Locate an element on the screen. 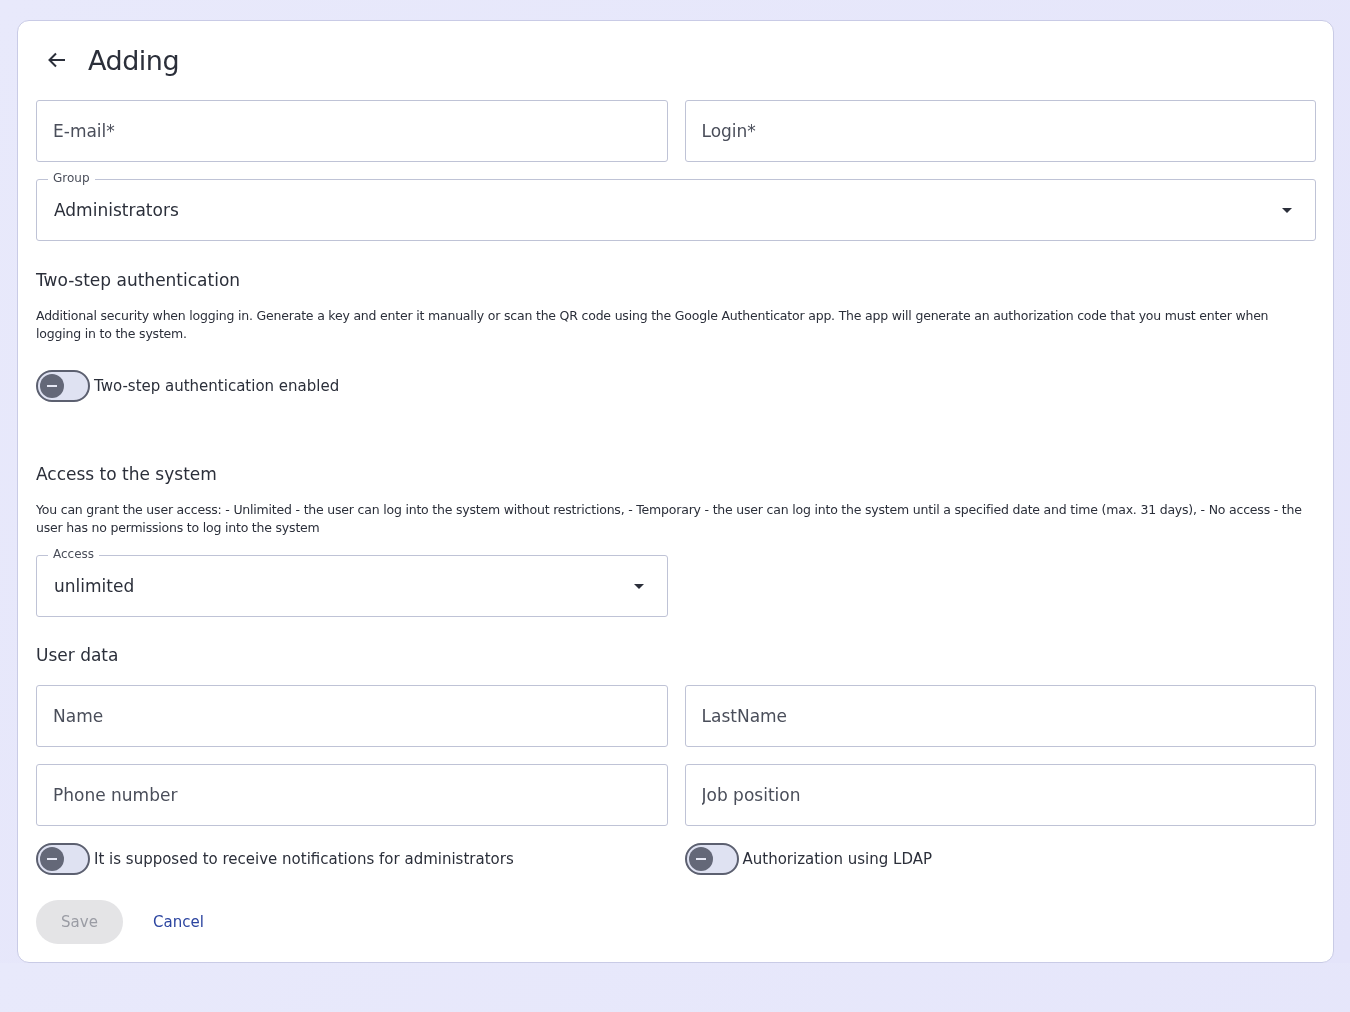 The height and width of the screenshot is (1012, 1350). section-description: Additional security when logging in. Generate a key and enter it manually or scan the QR code using the Google Authenticator app. The app will generate an authorization code that you must enter when logging in to the system. is located at coordinates (653, 325).